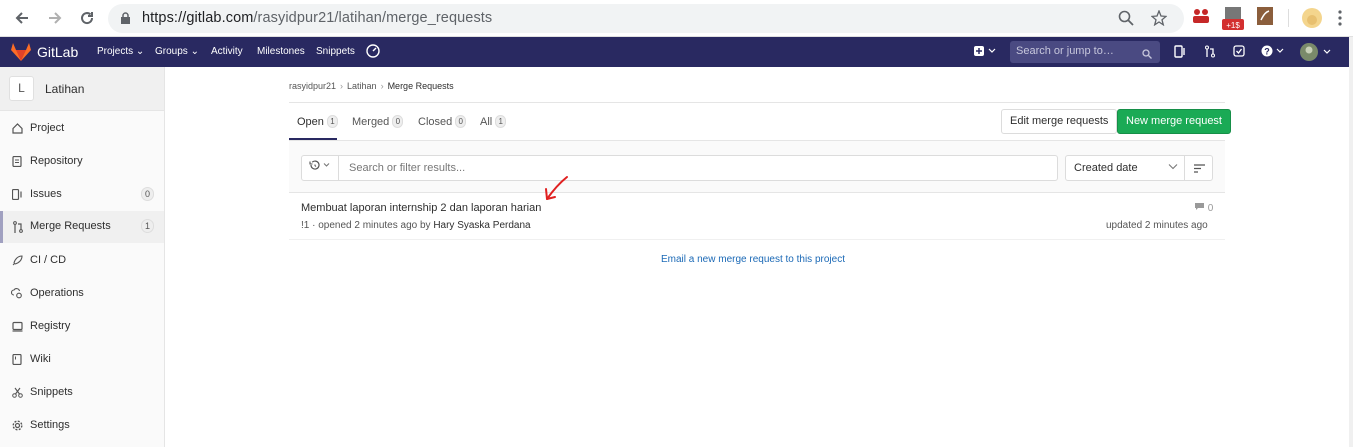 This screenshot has height=447, width=1353. What do you see at coordinates (17, 359) in the screenshot?
I see `book-icon` at bounding box center [17, 359].